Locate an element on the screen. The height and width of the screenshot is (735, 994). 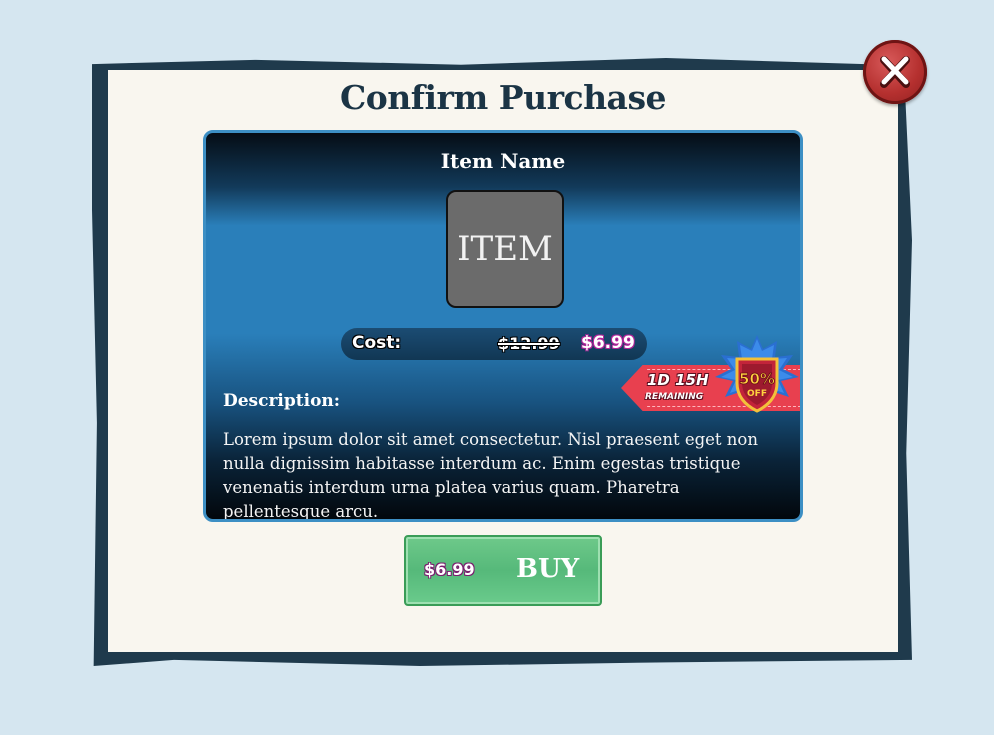
promo-discount: 50% is located at coordinates (757, 379).